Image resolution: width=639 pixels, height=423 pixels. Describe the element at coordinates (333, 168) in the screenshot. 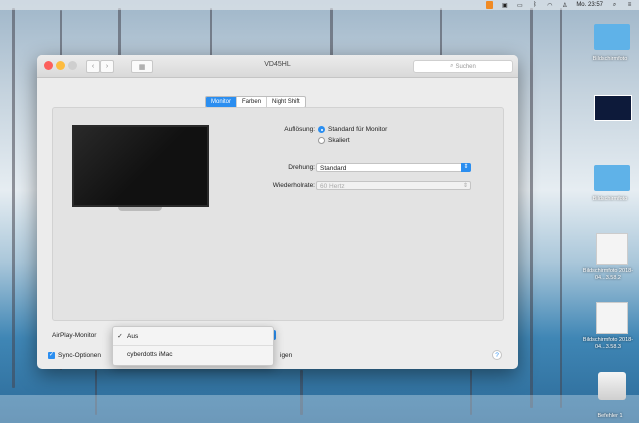

I see `rotation-value: Standard` at that location.